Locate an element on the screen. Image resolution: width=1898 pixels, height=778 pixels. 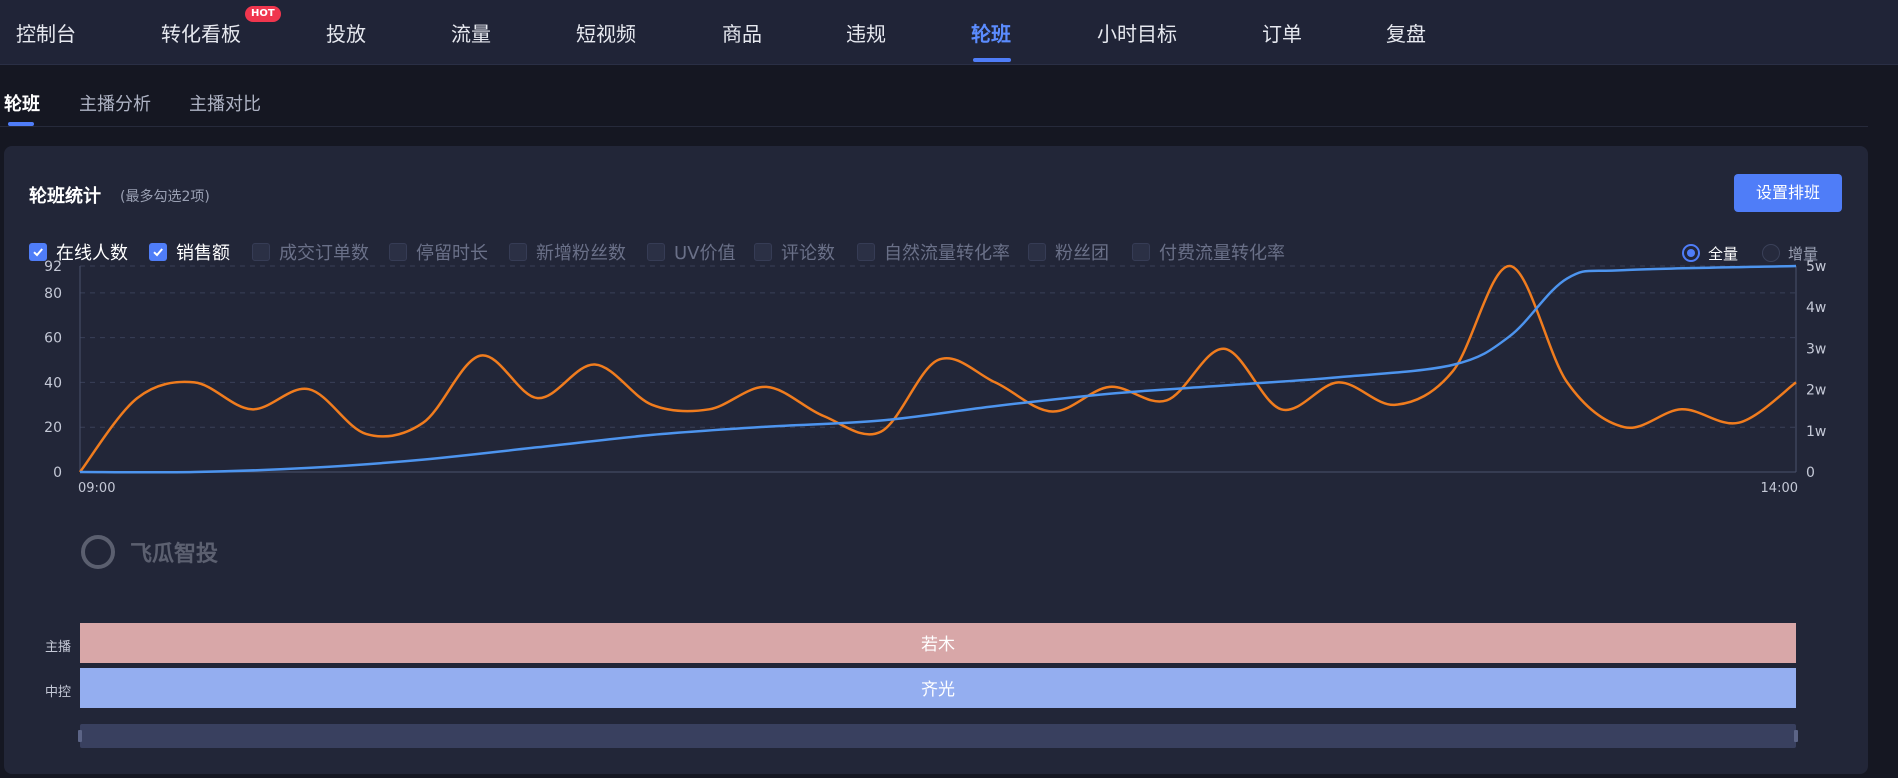
panel-hint: (最多勾选2项) is located at coordinates (165, 197).